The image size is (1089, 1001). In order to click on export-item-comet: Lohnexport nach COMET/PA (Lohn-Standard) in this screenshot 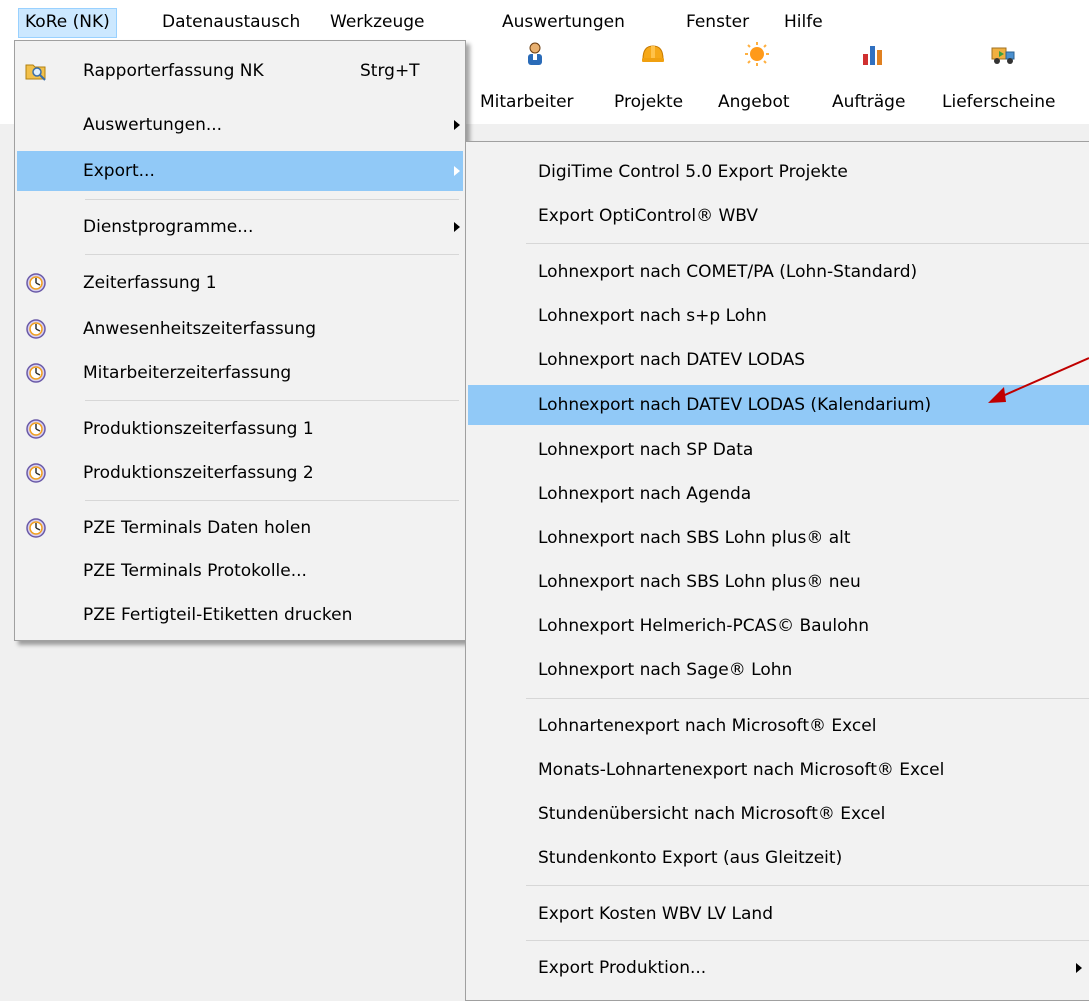, I will do `click(778, 272)`.